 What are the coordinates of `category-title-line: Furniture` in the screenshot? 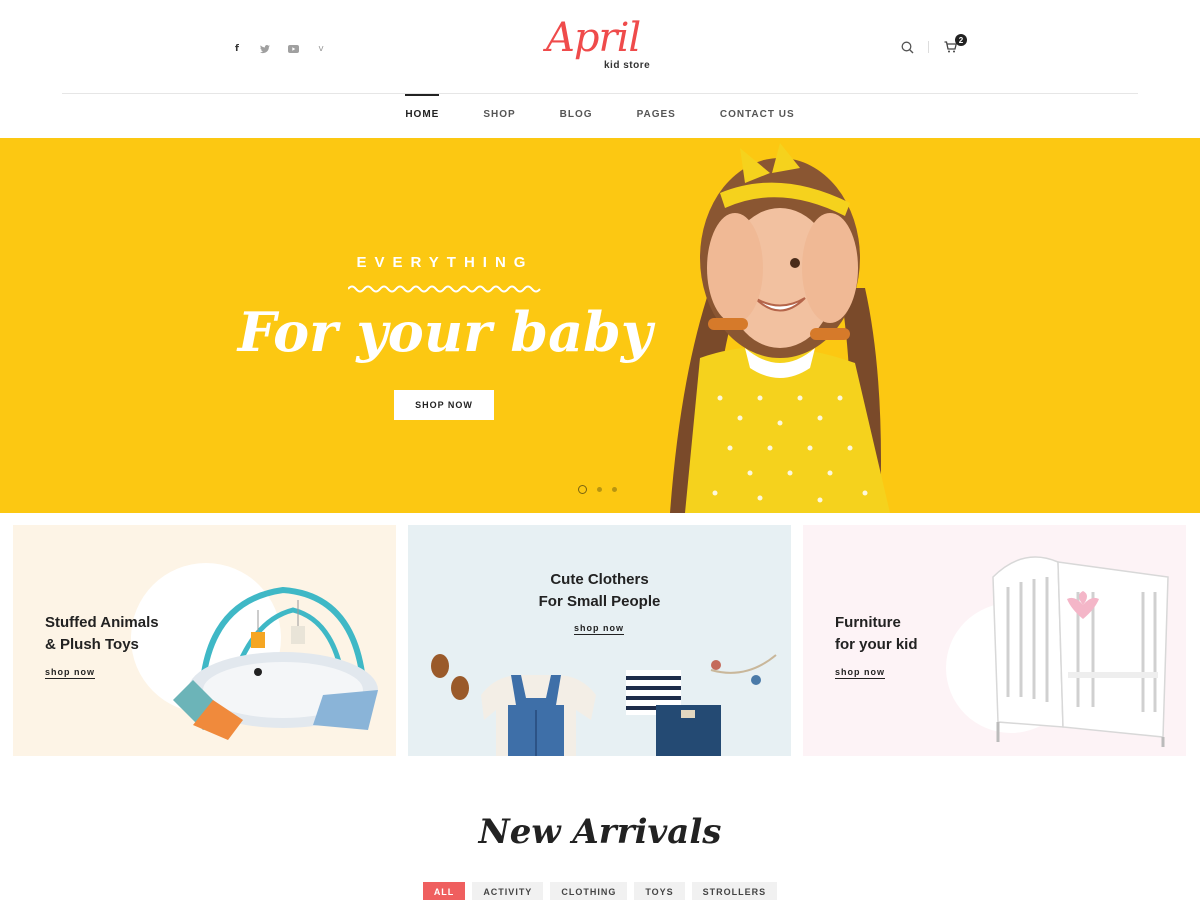 It's located at (868, 622).